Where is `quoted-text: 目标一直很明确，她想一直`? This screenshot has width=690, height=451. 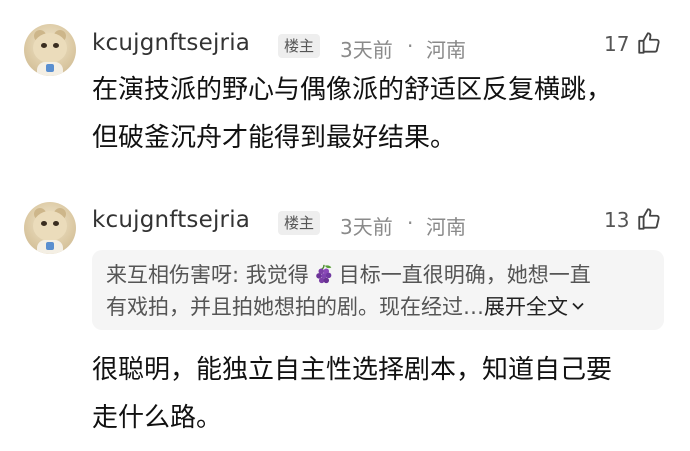
quoted-text: 目标一直很明确，她想一直 is located at coordinates (464, 275).